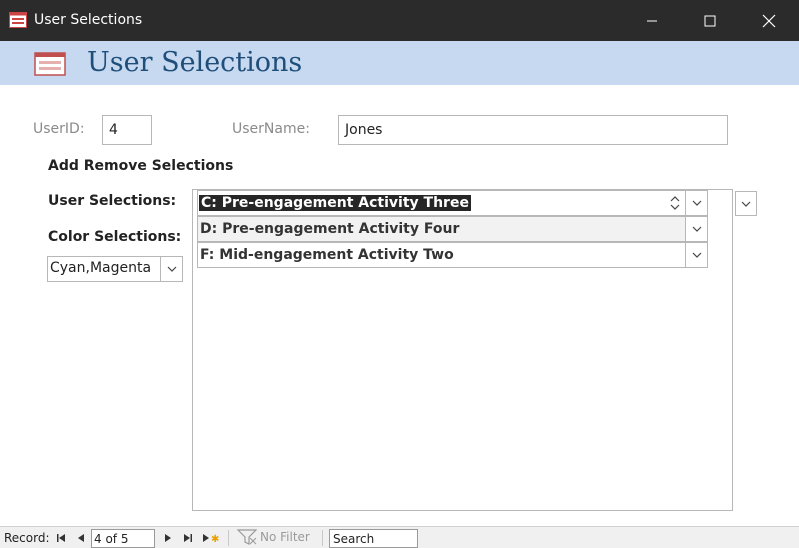 The width and height of the screenshot is (799, 548). I want to click on color-selections-dropdown-button, so click(171, 269).